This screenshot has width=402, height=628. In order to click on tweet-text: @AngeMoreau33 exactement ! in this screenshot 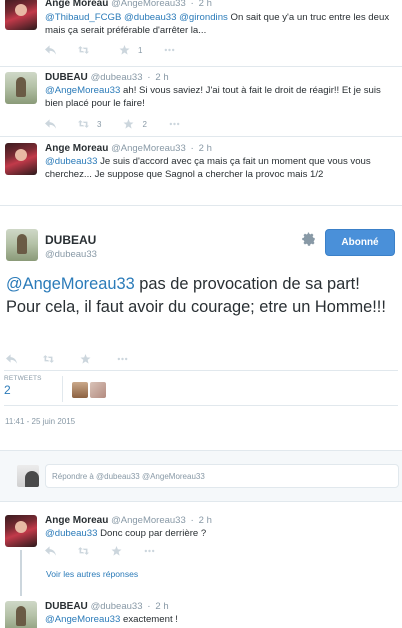, I will do `click(220, 619)`.